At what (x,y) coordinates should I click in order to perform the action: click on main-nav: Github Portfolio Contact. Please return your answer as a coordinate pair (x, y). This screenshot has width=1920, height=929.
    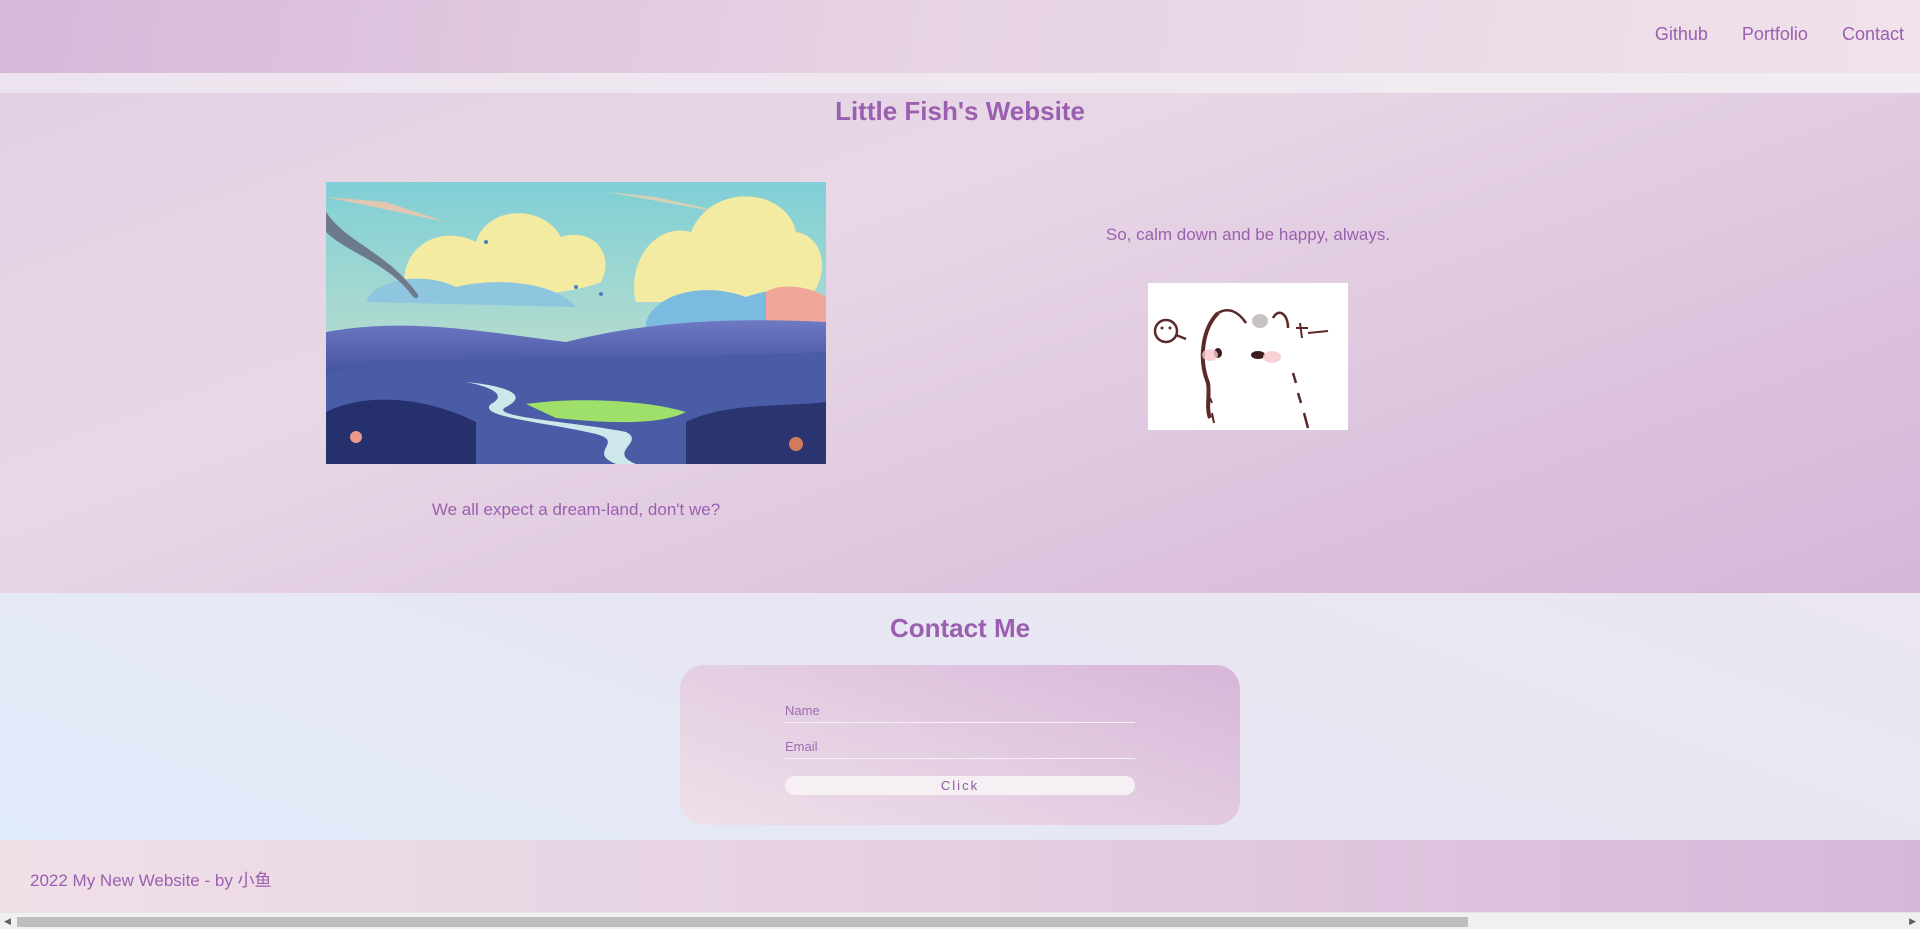
    Looking at the image, I should click on (1779, 34).